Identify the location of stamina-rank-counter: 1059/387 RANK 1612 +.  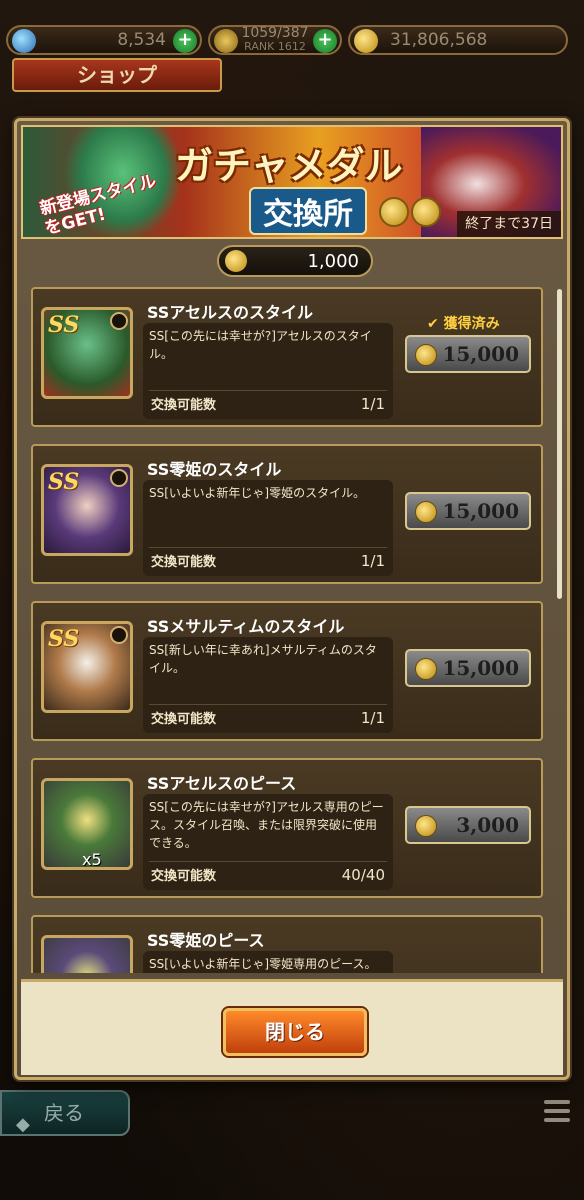
(275, 40).